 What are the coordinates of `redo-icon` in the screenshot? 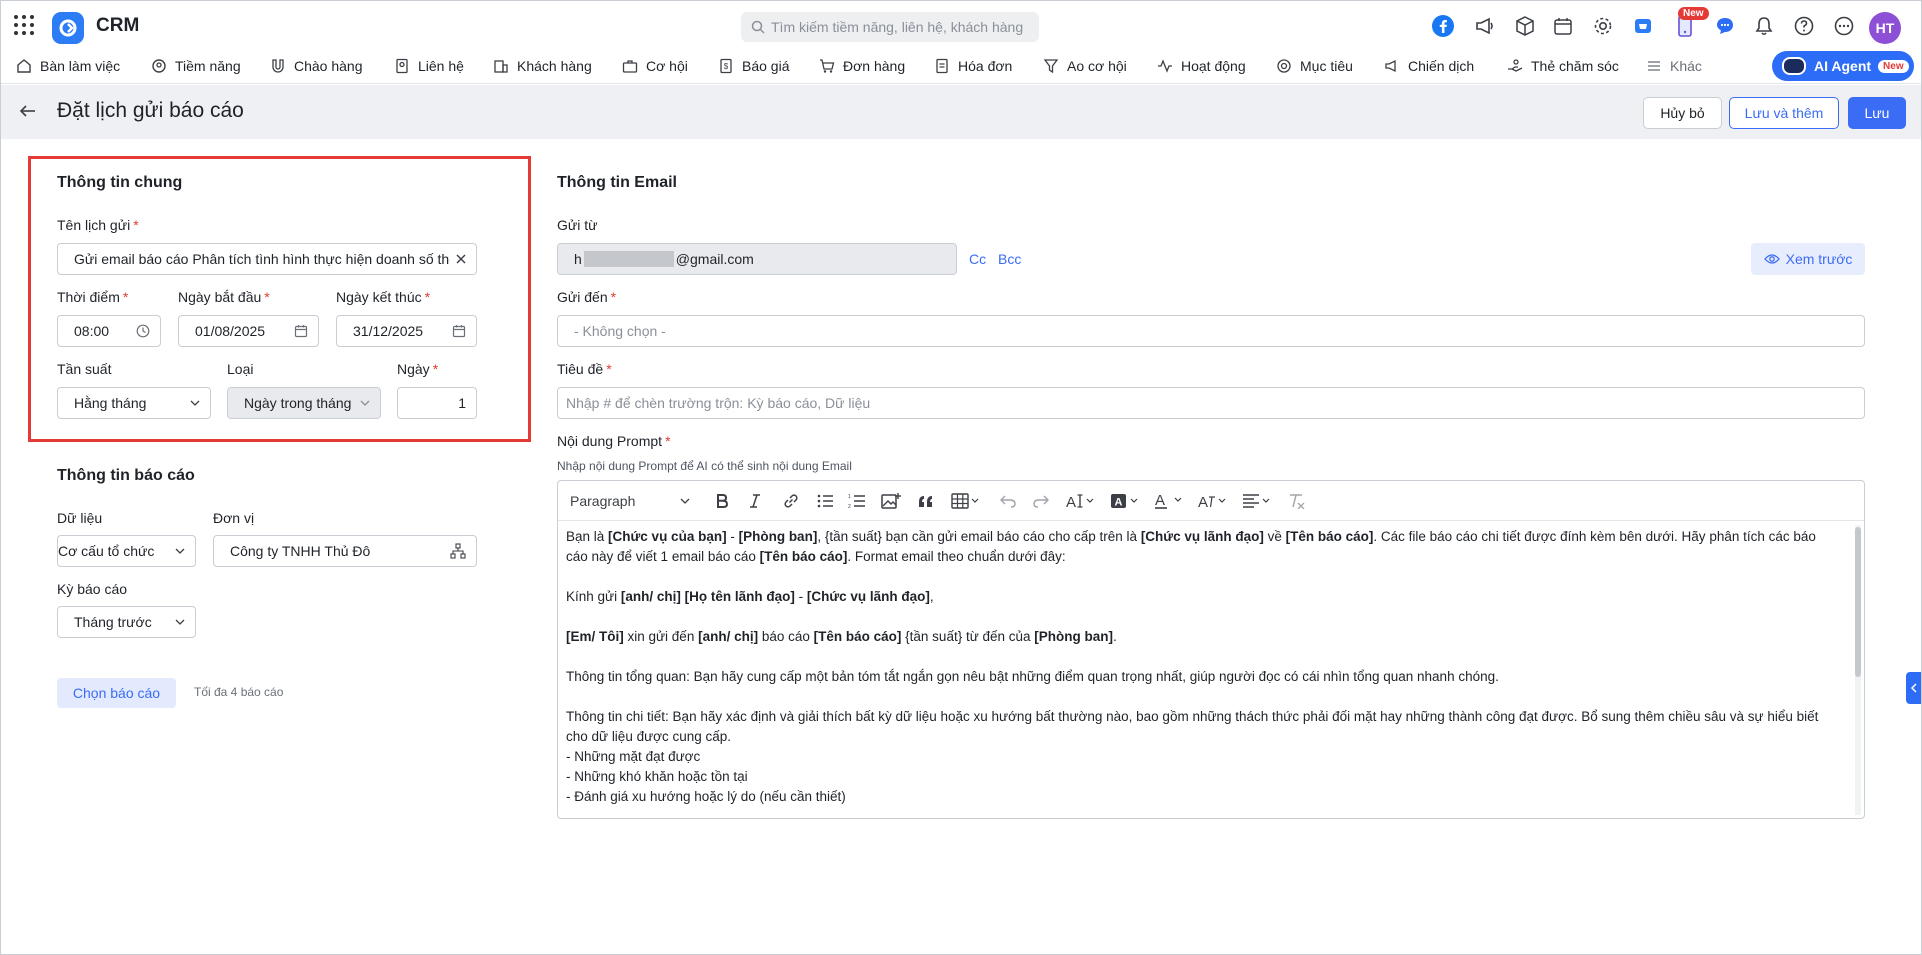 It's located at (1041, 501).